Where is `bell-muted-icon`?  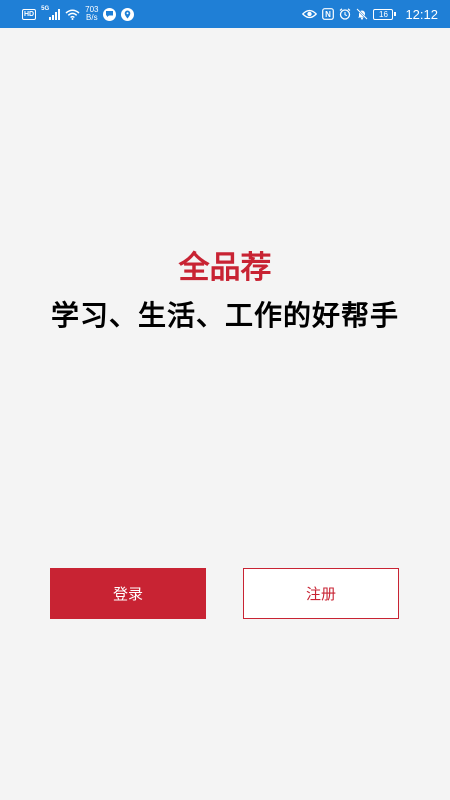 bell-muted-icon is located at coordinates (362, 14).